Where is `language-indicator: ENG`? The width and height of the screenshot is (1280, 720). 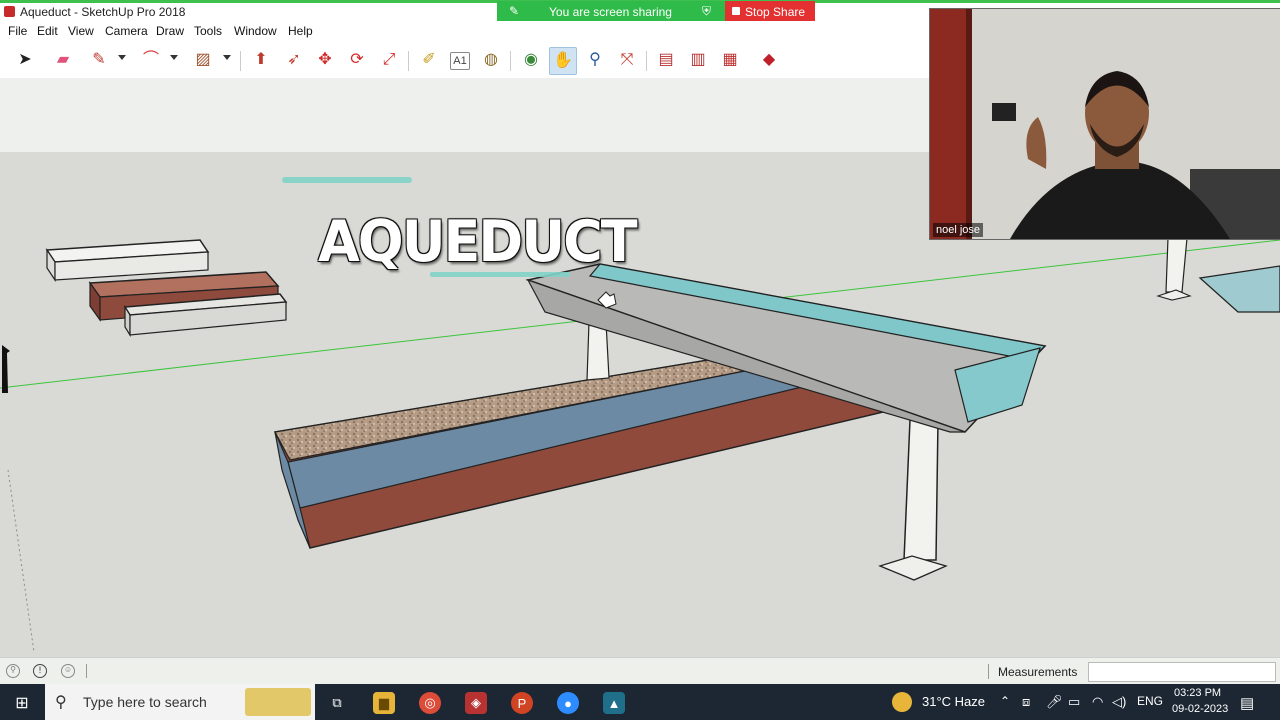
language-indicator: ENG is located at coordinates (1150, 701).